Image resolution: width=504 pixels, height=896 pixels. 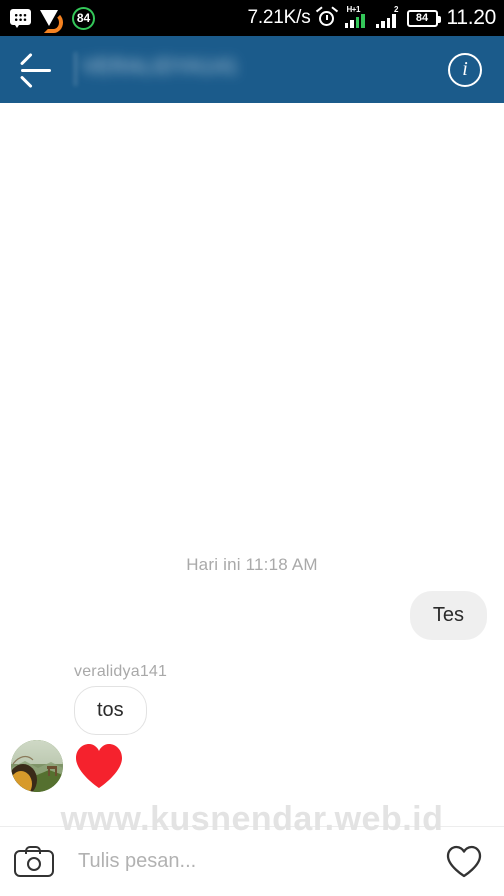 What do you see at coordinates (160, 66) in the screenshot?
I see `conversation-title-label: VERALIDYA141` at bounding box center [160, 66].